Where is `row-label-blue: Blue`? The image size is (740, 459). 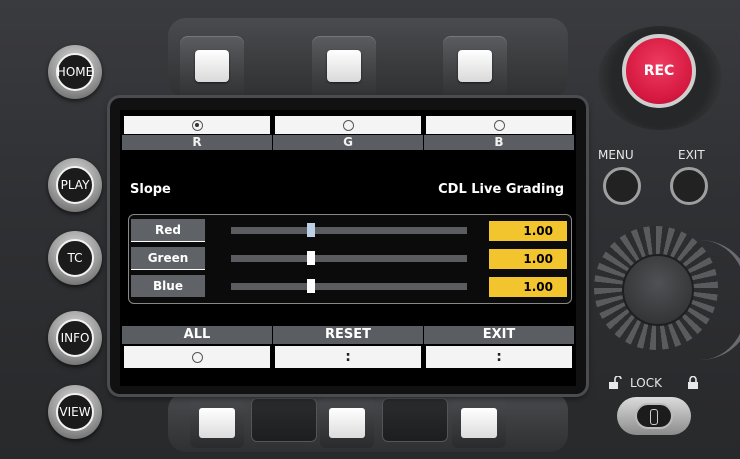 row-label-blue: Blue is located at coordinates (168, 286).